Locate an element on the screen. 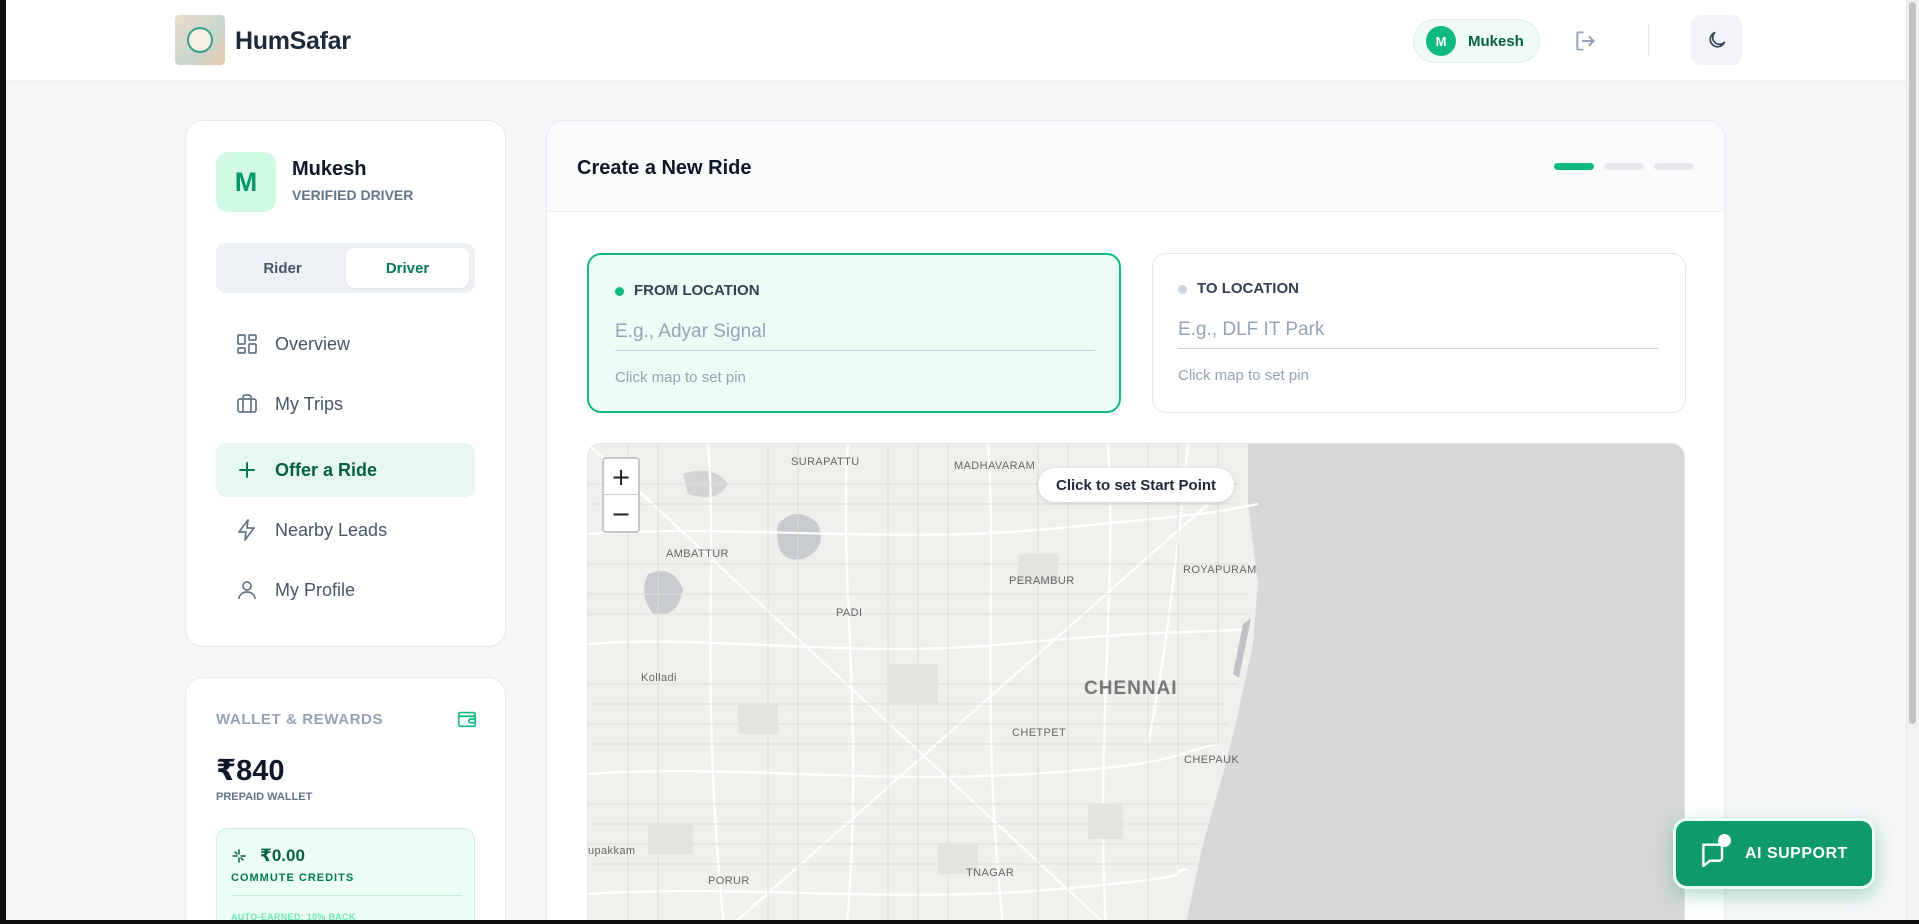 This screenshot has height=924, width=1919. toggle-driver: Driver is located at coordinates (407, 268).